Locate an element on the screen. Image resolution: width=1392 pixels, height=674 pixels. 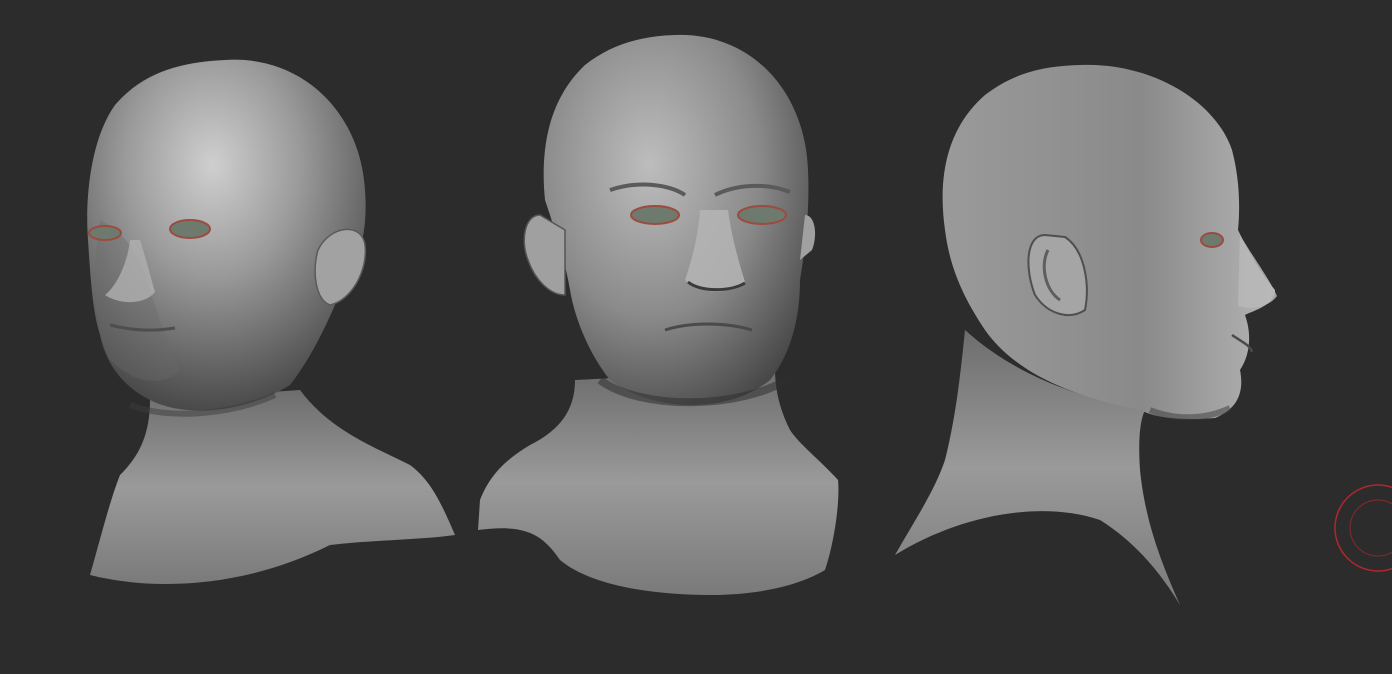
brush-cursor-inner is located at coordinates (1370, 528).